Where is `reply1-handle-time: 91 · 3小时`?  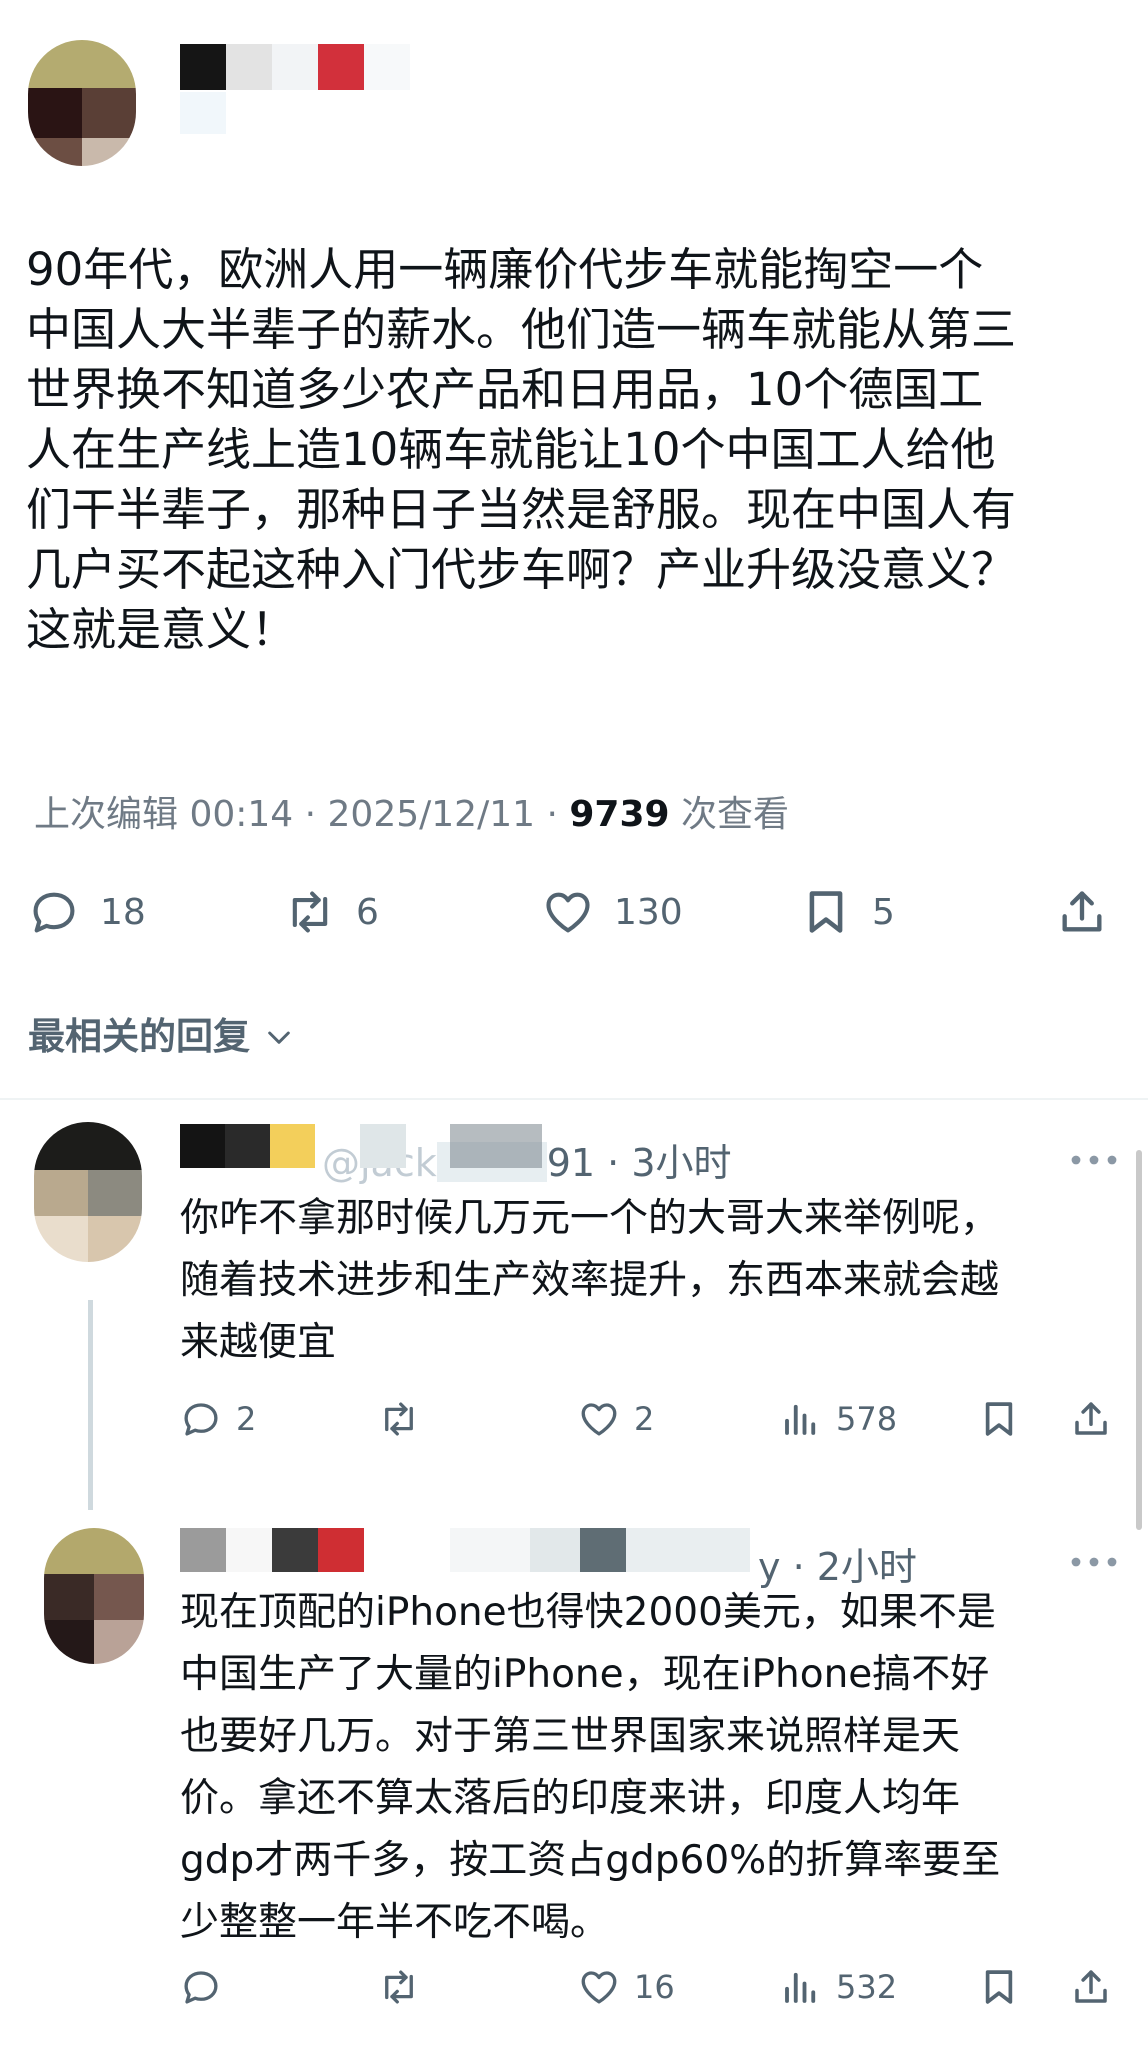
reply1-handle-time: 91 · 3小时 is located at coordinates (639, 1163).